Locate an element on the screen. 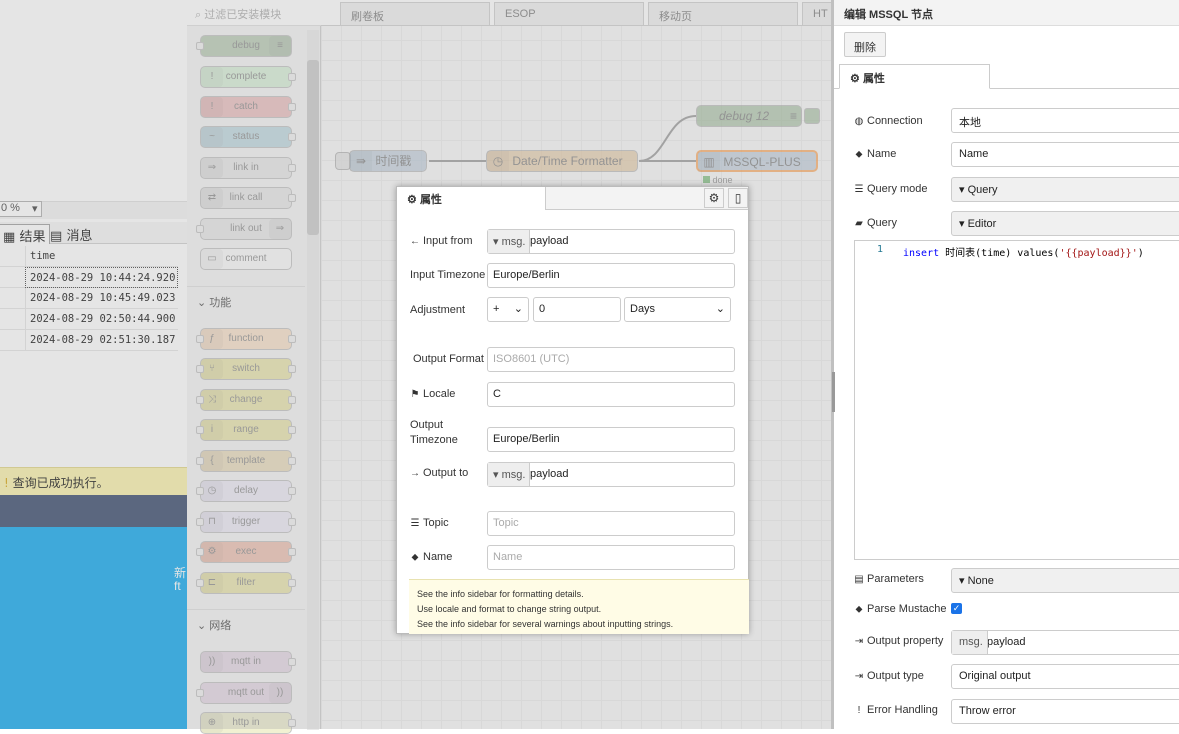 This screenshot has width=1179, height=734. line-gutter: 1 is located at coordinates (874, 400).